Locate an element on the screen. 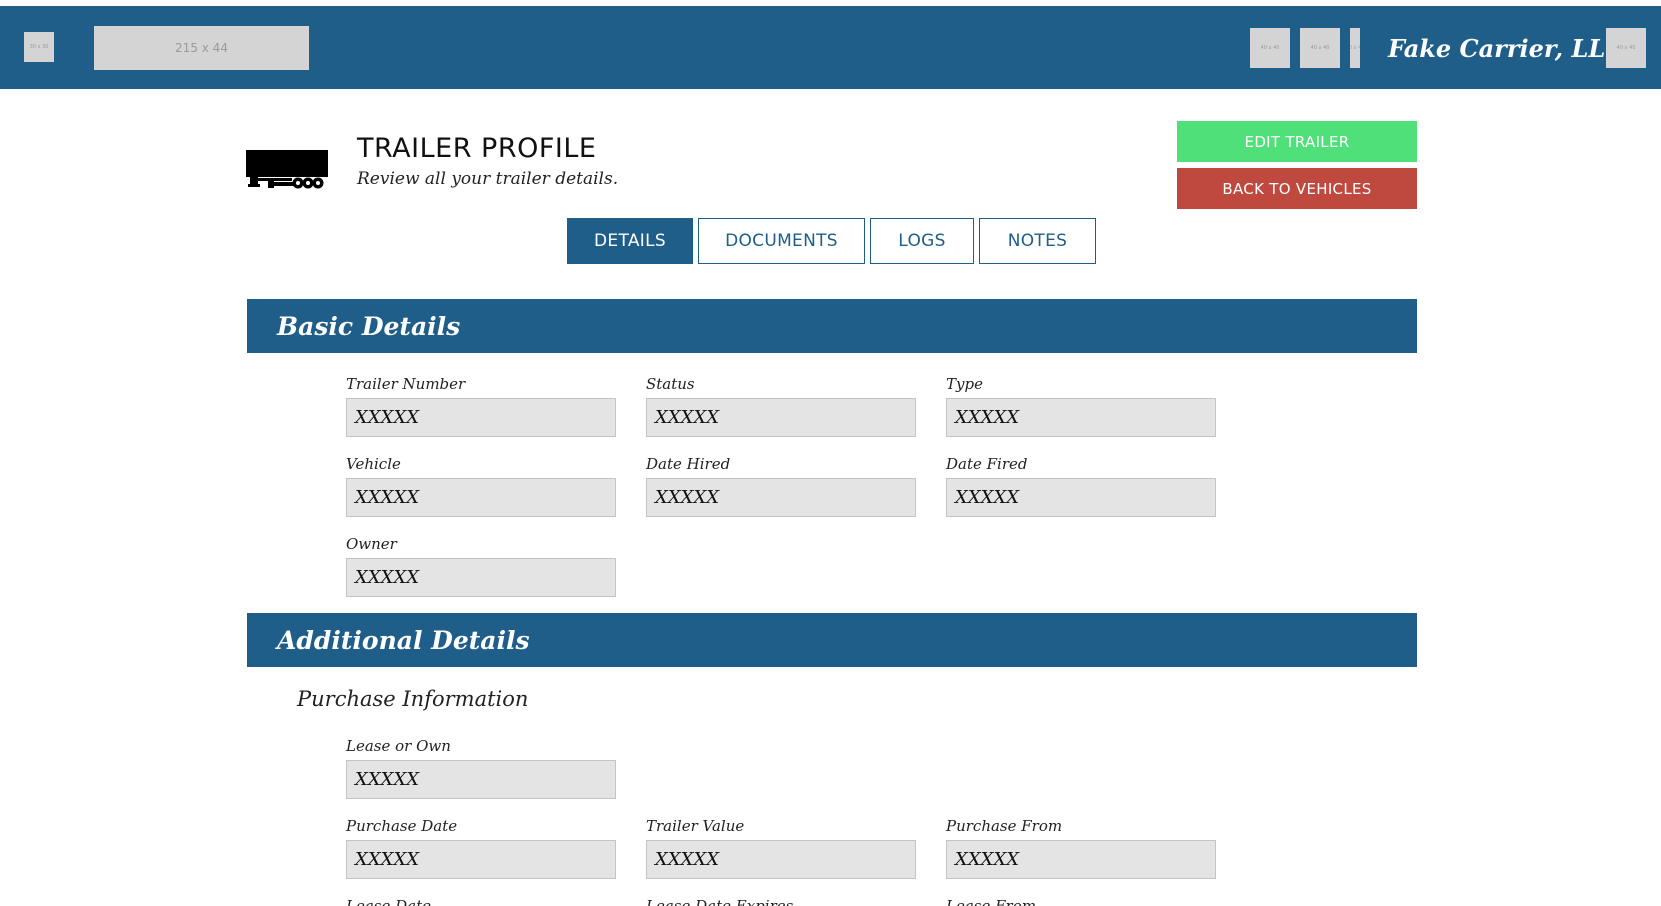 This screenshot has height=906, width=1661. purchase-date-field: XXXXX is located at coordinates (481, 859).